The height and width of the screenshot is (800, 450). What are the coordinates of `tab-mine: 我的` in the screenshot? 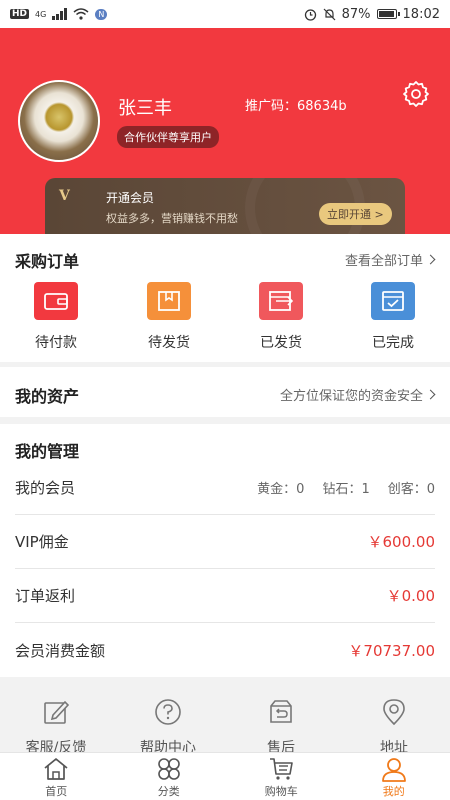 It's located at (394, 776).